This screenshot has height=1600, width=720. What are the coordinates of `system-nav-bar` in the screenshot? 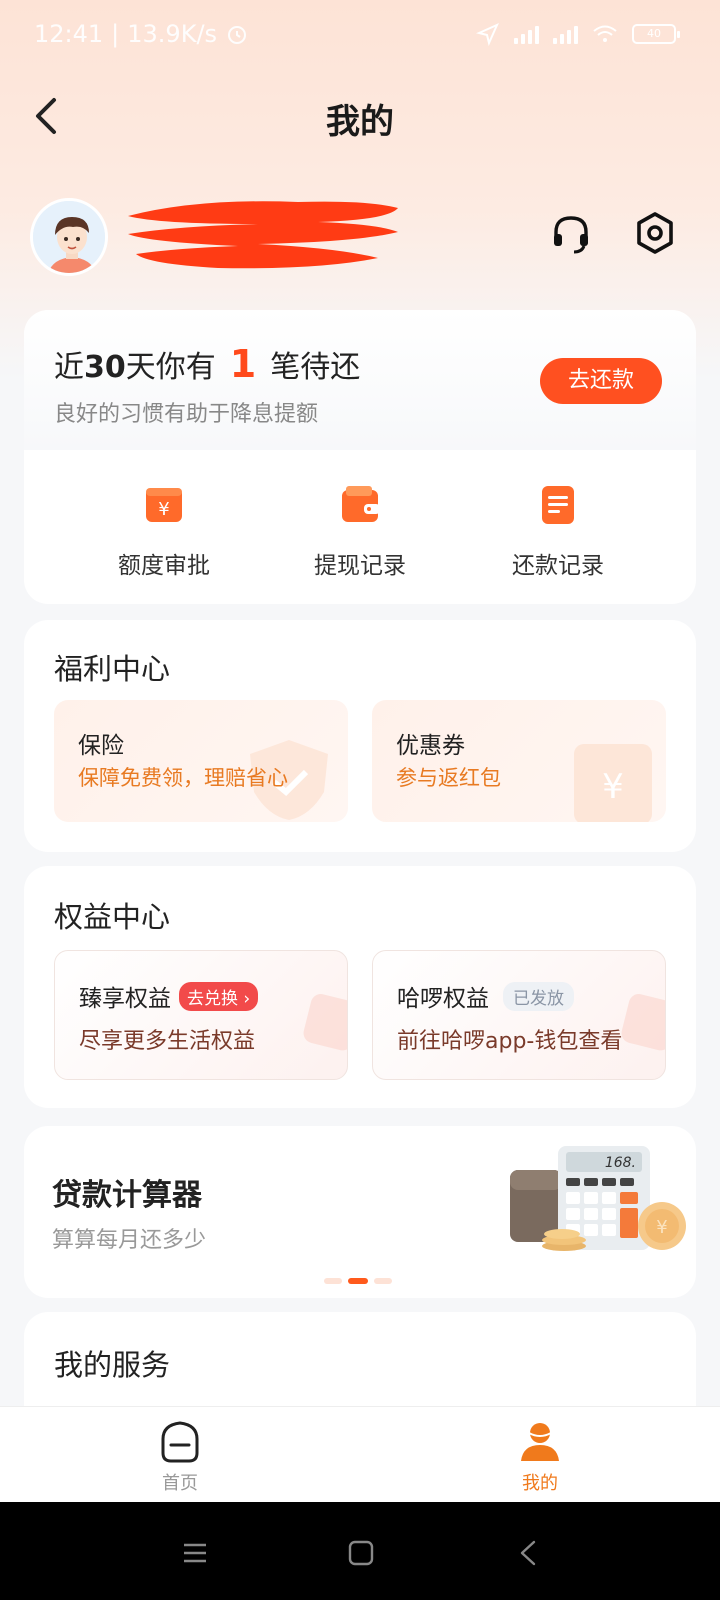 It's located at (360, 1551).